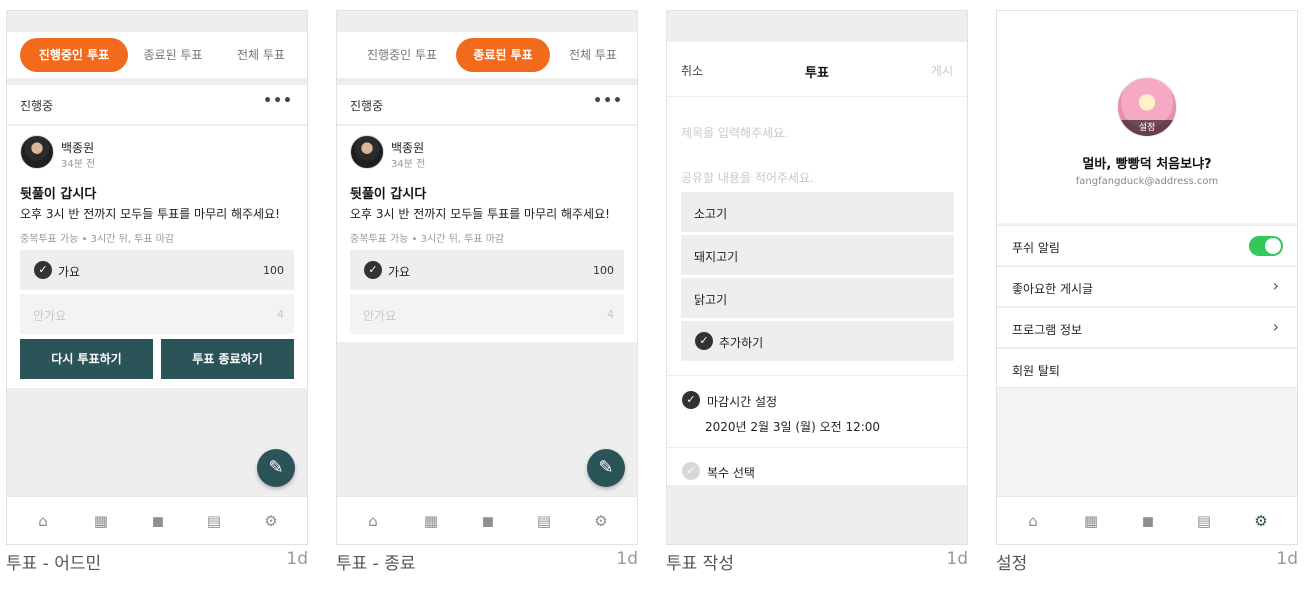  Describe the element at coordinates (741, 343) in the screenshot. I see `add-option-label: 추가하기` at that location.